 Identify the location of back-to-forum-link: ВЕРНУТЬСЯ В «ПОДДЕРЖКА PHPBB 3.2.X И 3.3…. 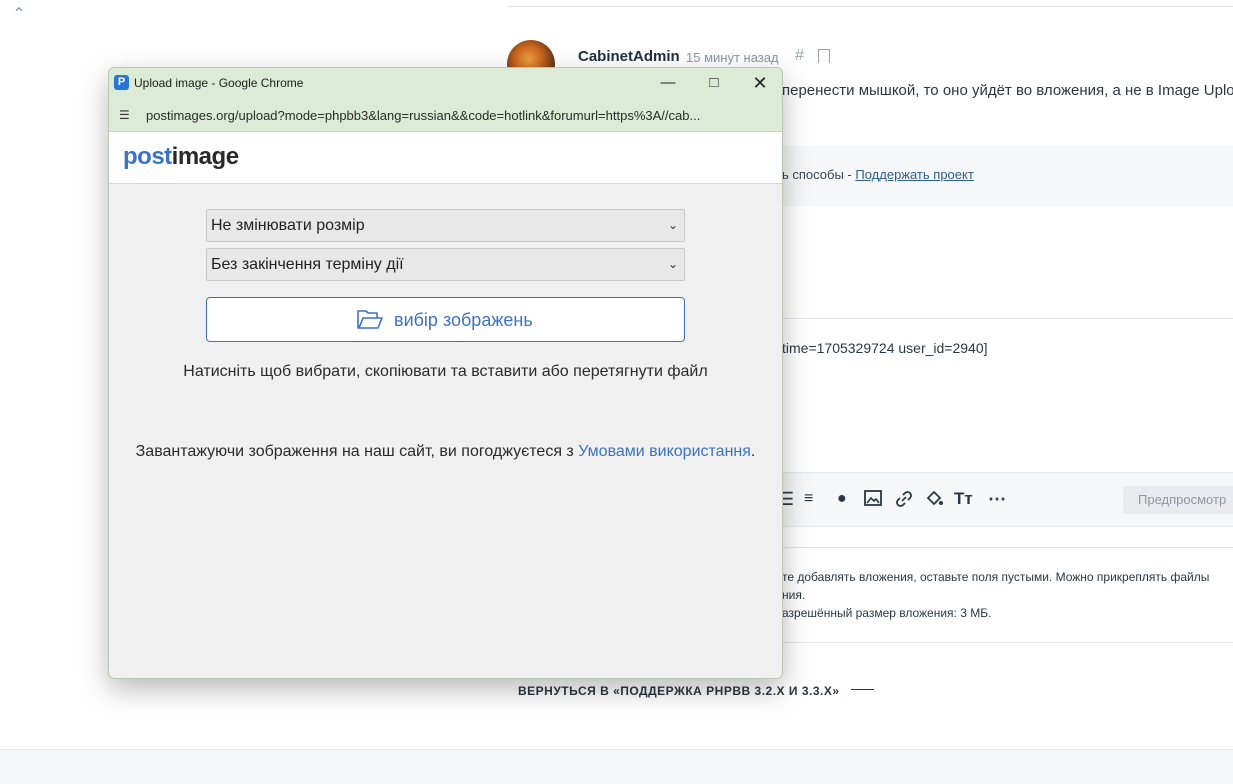
(679, 691).